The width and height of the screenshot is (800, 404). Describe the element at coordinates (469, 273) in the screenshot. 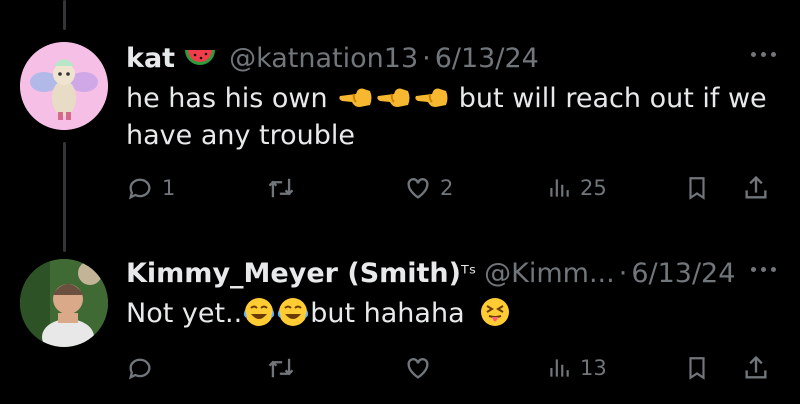

I see `name-suffix: ᵀˢ` at that location.